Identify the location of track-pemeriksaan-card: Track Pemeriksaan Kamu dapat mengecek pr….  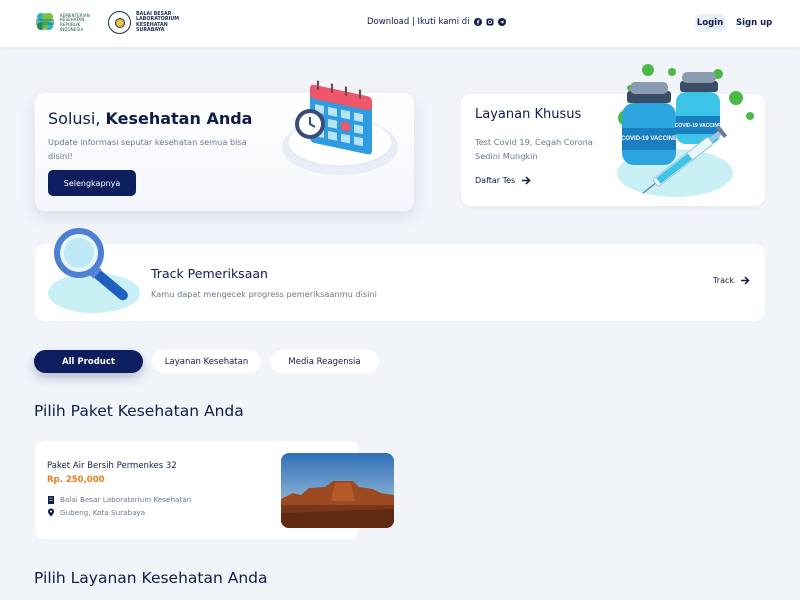
(400, 282).